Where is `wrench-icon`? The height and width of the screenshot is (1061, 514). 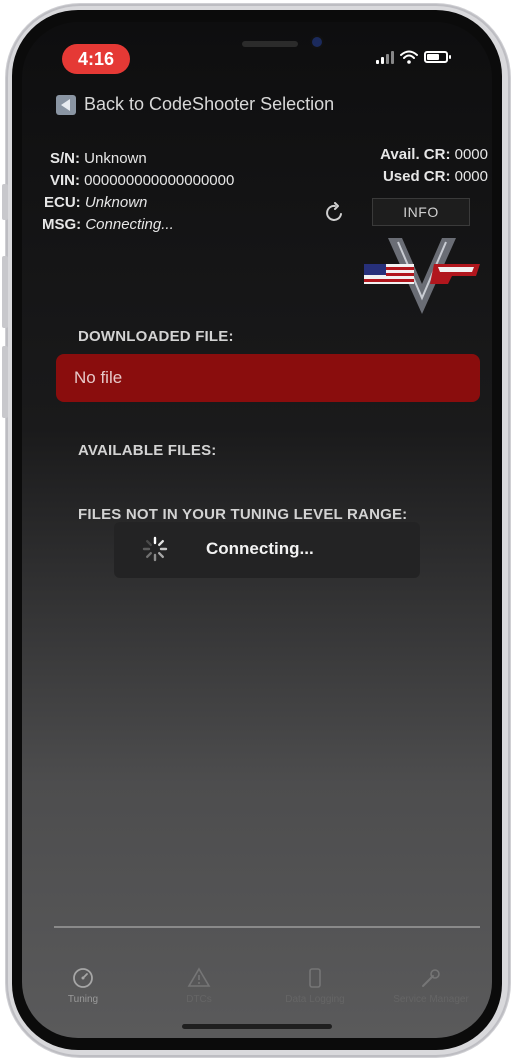 wrench-icon is located at coordinates (431, 978).